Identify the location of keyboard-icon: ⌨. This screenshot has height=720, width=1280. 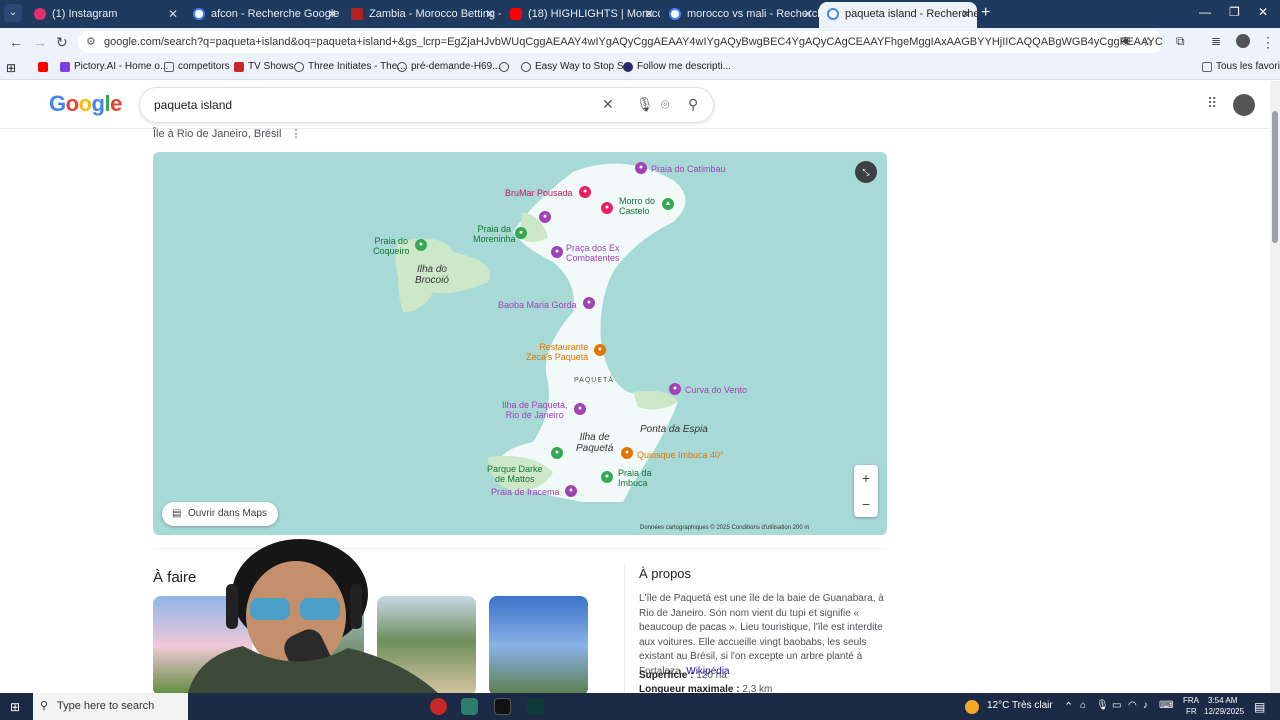
(1166, 705).